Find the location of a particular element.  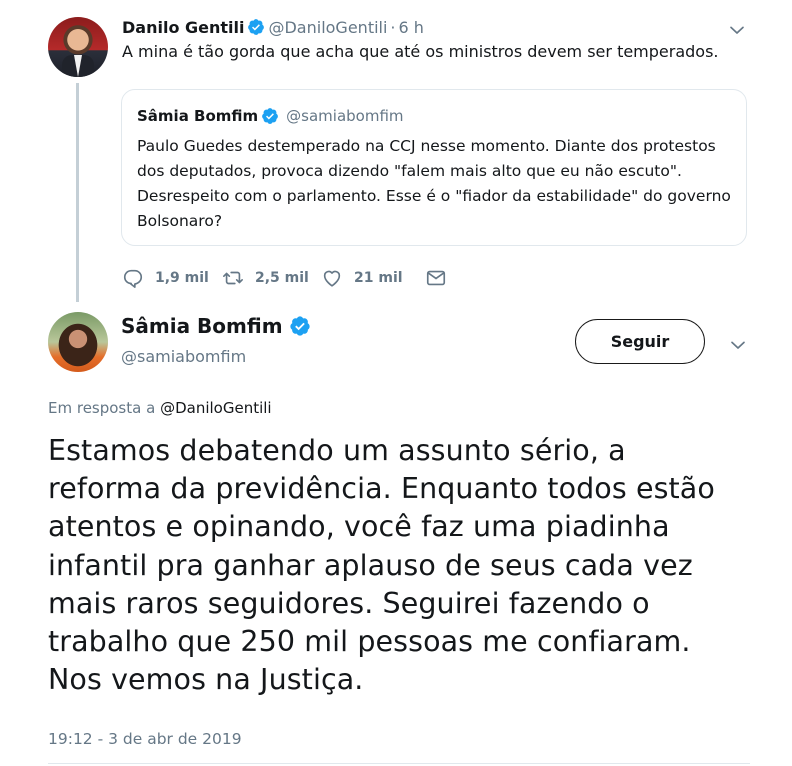

heart-icon is located at coordinates (332, 278).